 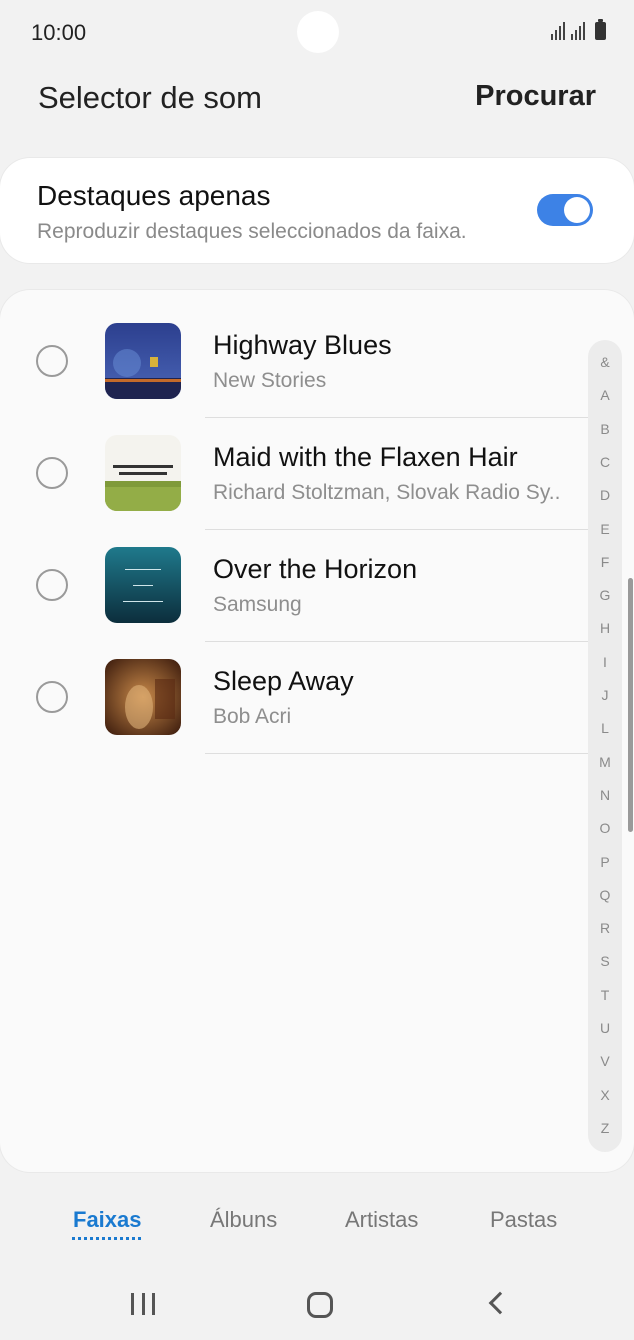 I want to click on index-letter: Z, so click(x=605, y=1128).